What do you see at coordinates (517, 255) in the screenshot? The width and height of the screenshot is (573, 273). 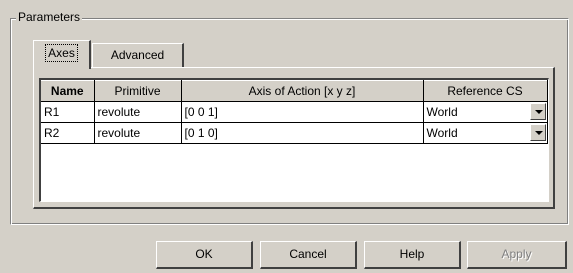 I see `apply-button: Apply` at bounding box center [517, 255].